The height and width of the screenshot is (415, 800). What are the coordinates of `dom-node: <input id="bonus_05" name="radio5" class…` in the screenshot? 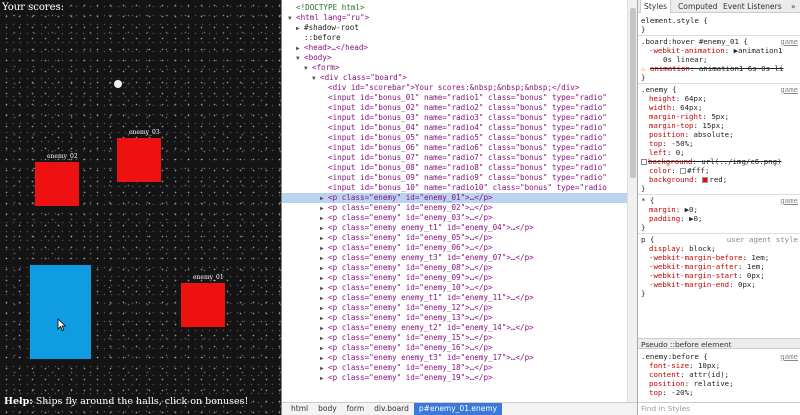 It's located at (455, 138).